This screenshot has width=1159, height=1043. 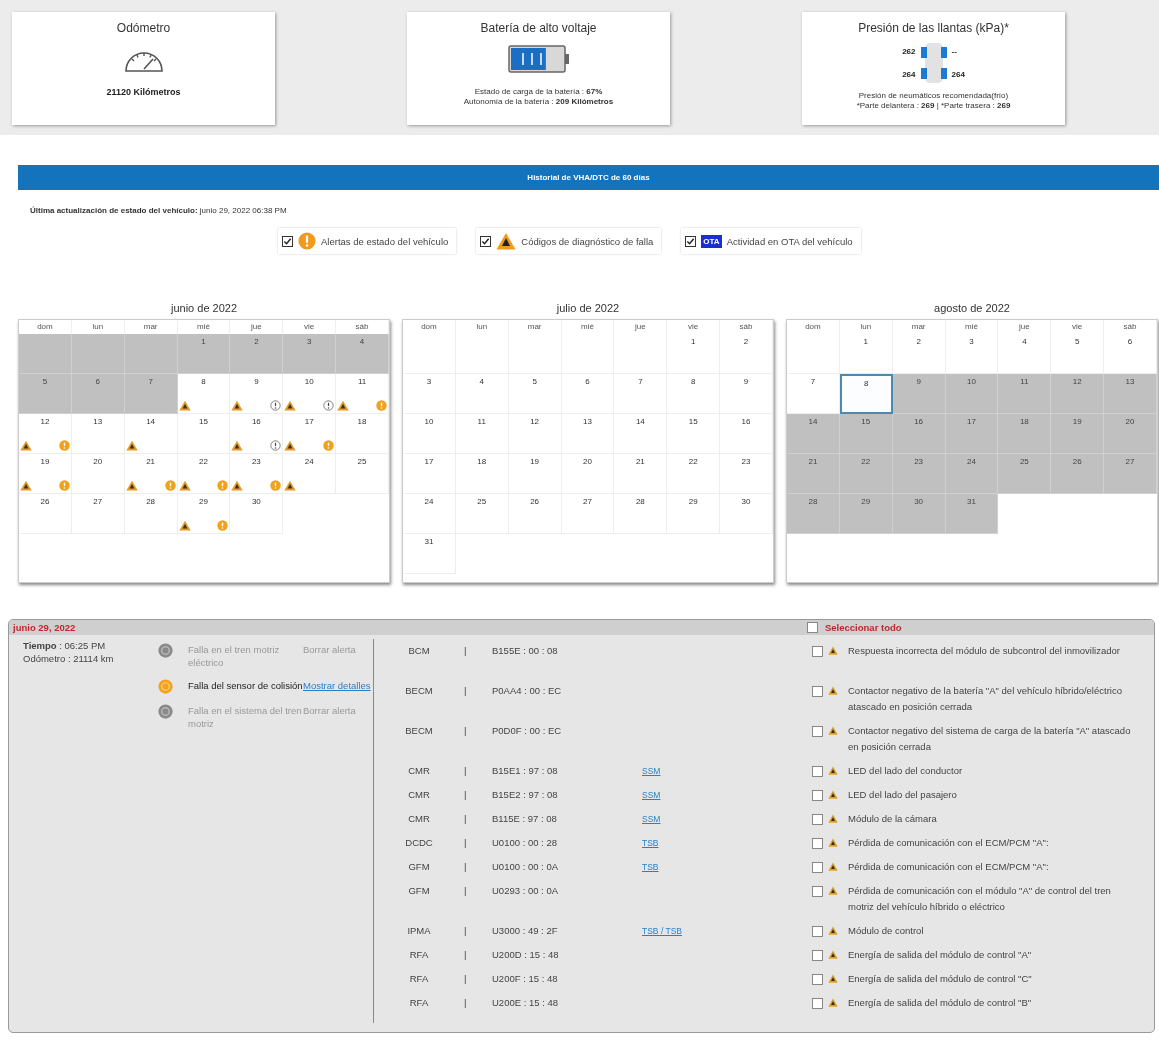 I want to click on tire-info: *Parte delantera : 269 | *Parte trasera : 269, so click(x=933, y=106).